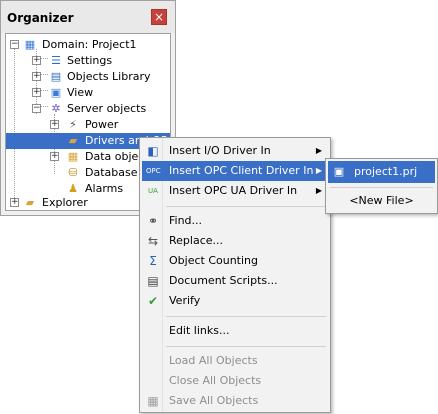 The height and width of the screenshot is (414, 438). I want to click on opc-ua-icon: UA, so click(153, 191).